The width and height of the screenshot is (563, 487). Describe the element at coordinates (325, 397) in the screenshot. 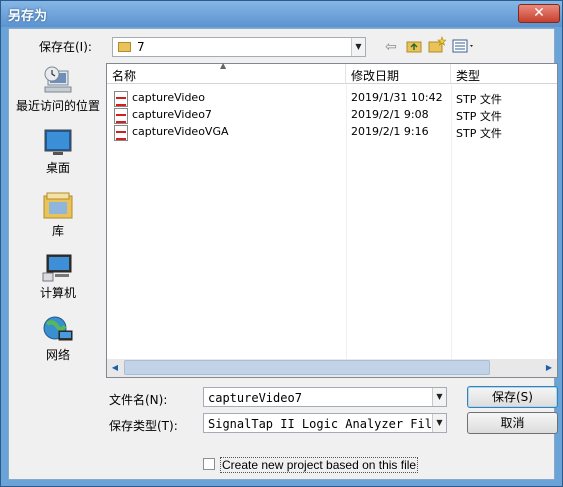

I see `filename-combo: captureVideo7 ▼` at that location.